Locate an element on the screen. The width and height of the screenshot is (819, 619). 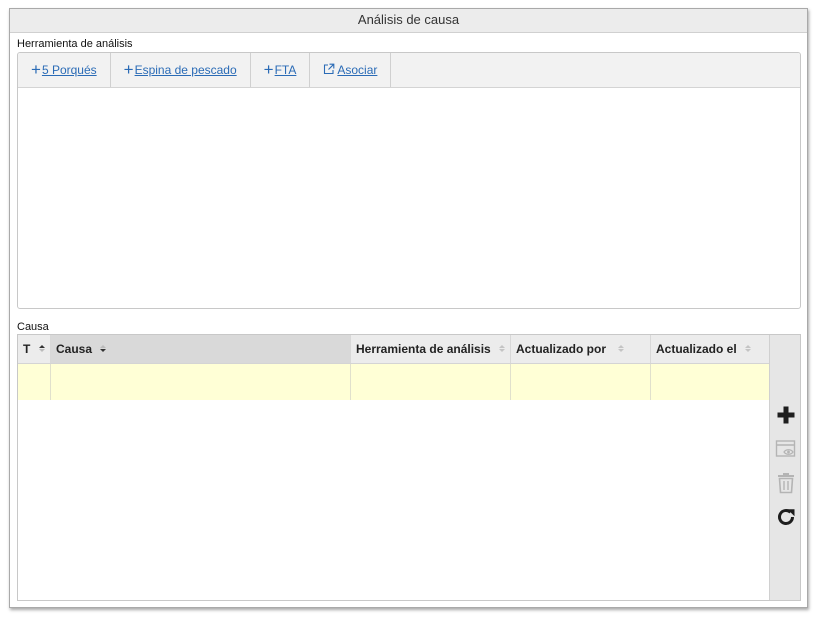
column-label: Actualizado por is located at coordinates (561, 349).